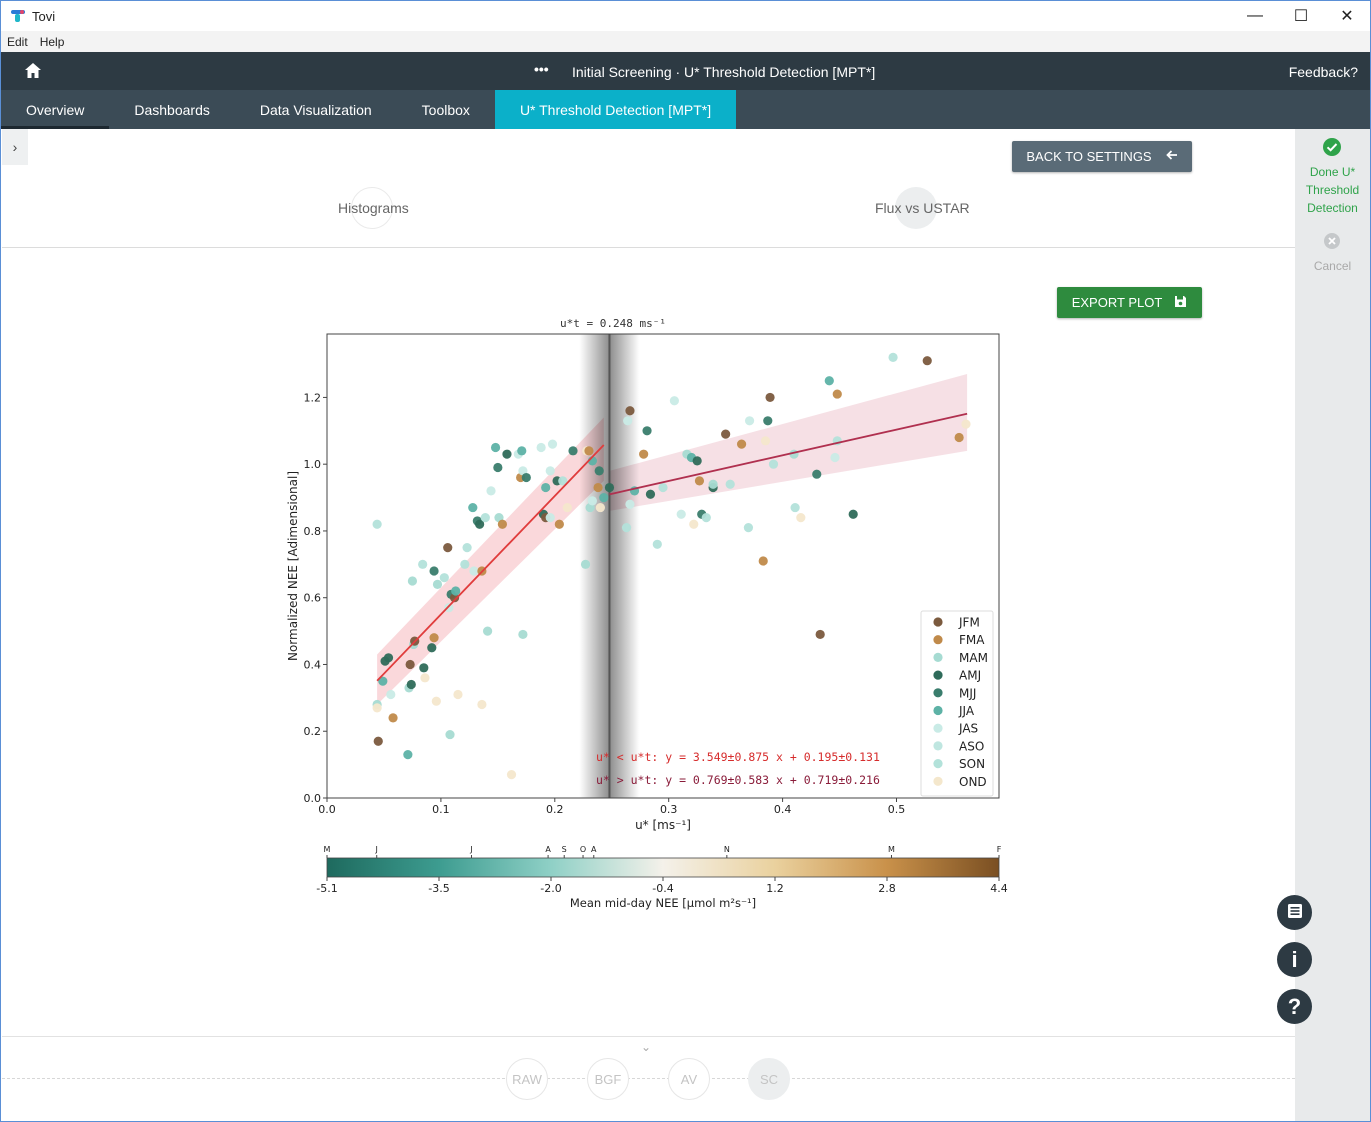 The width and height of the screenshot is (1371, 1122). Describe the element at coordinates (17, 42) in the screenshot. I see `menu-edit: Edit` at that location.